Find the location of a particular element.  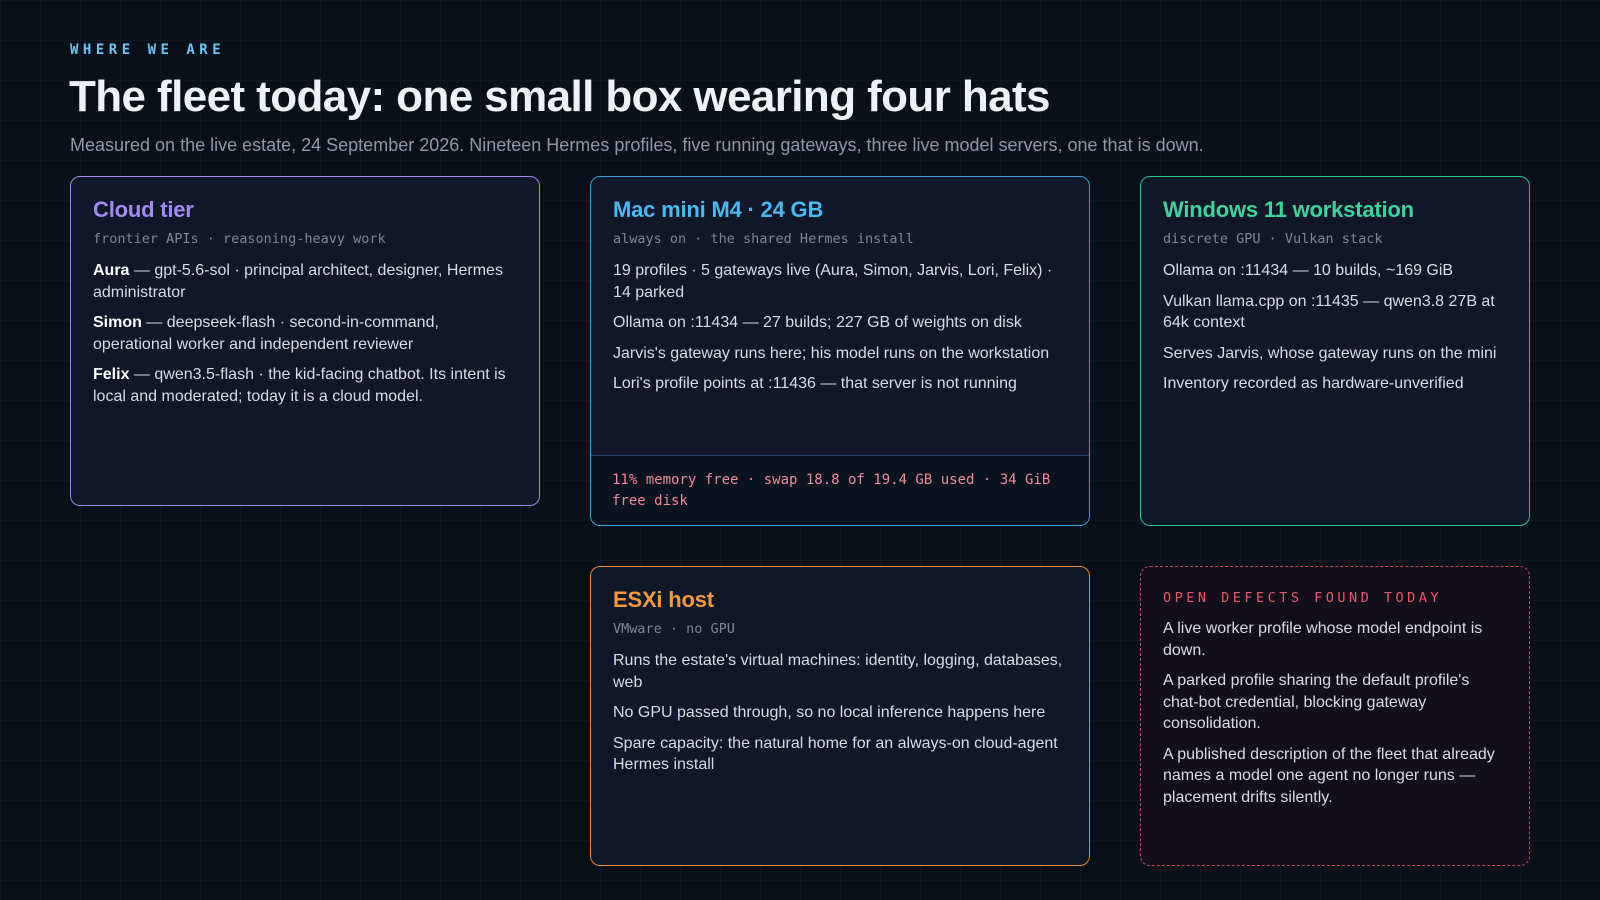

section-eyebrow: WHERE WE ARE is located at coordinates (148, 50).